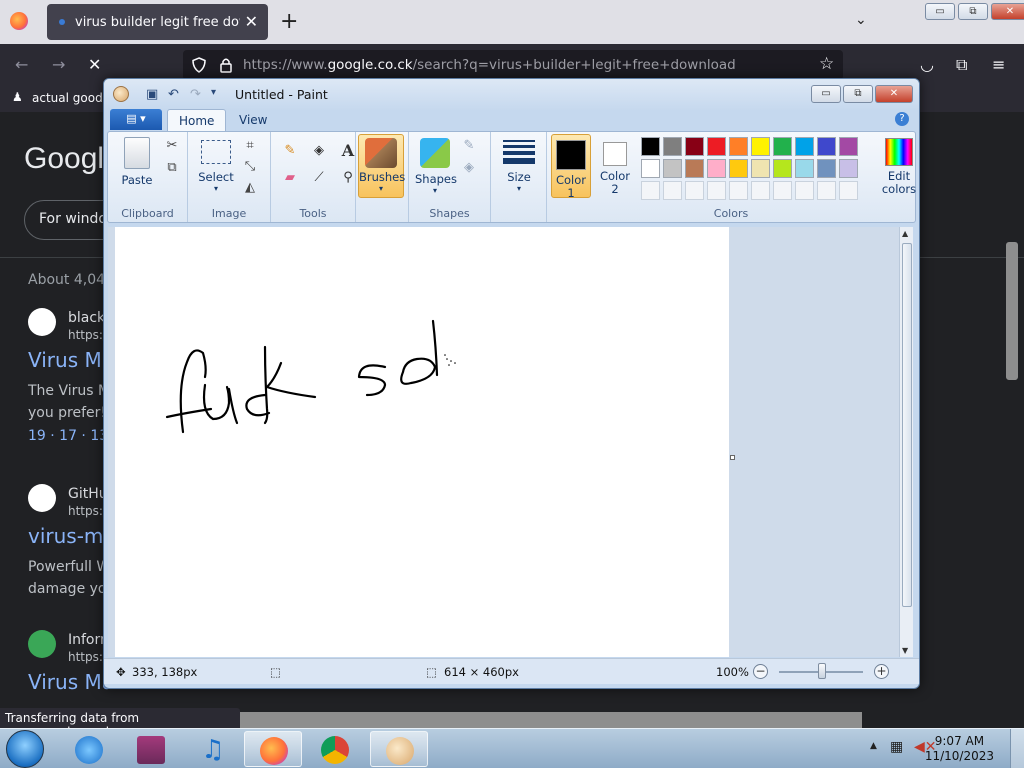 This screenshot has height=768, width=1024. I want to click on close-tab-icon: ✕, so click(251, 21).